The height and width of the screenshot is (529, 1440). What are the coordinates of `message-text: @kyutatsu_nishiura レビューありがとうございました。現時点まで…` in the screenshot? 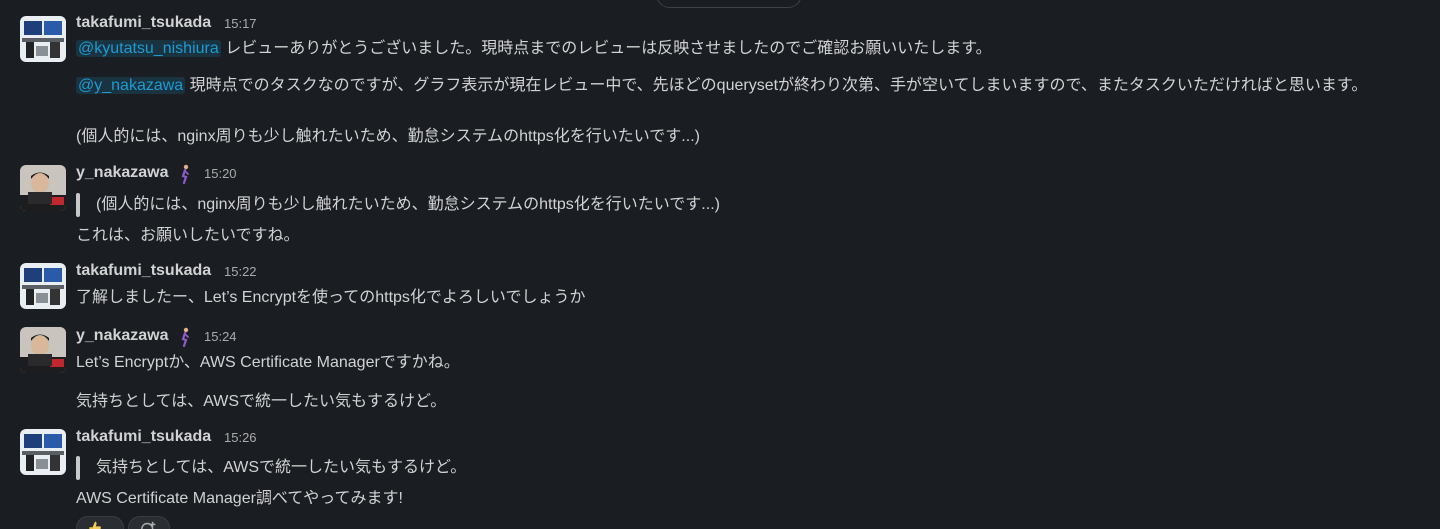 It's located at (534, 49).